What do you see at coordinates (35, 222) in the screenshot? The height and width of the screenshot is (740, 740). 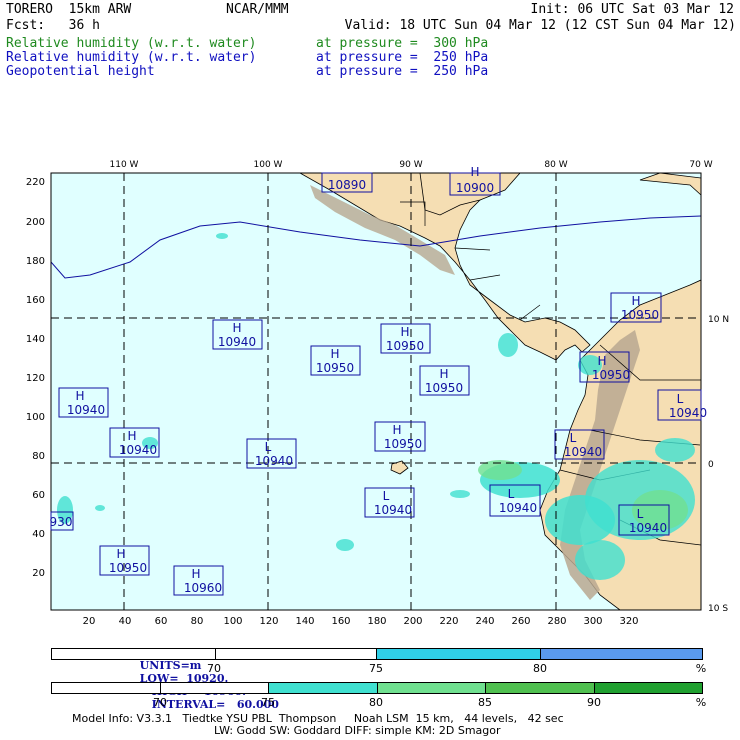 I see `y-tick: 200` at bounding box center [35, 222].